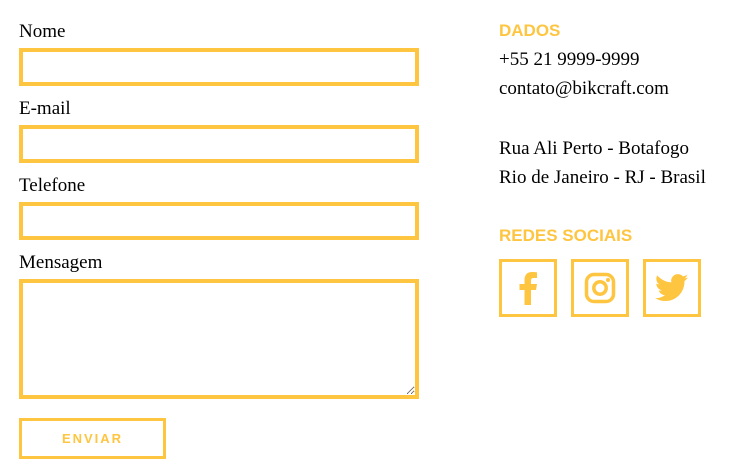  I want to click on social-section-title: REDES SOCIAIS, so click(566, 235).